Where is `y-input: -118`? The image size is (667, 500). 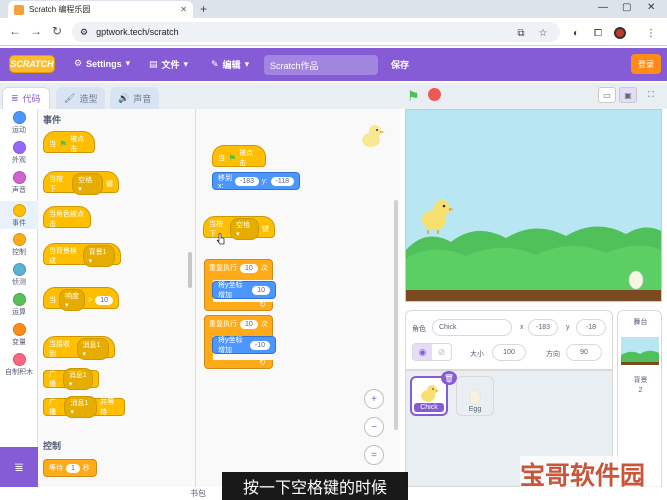
y-input: -118 is located at coordinates (282, 181).